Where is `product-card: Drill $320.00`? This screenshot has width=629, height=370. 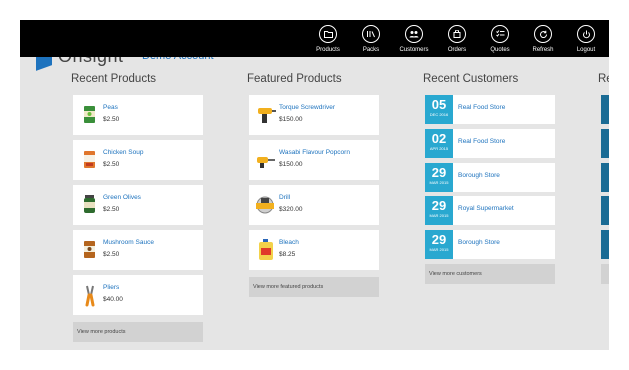 product-card: Drill $320.00 is located at coordinates (314, 205).